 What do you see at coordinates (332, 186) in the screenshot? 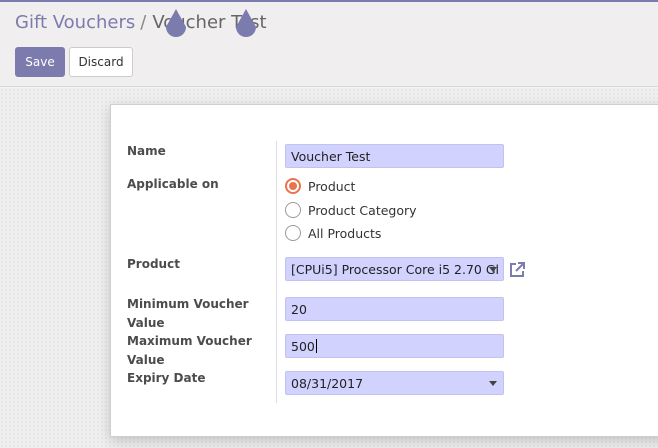
I see `radio-label: Product` at bounding box center [332, 186].